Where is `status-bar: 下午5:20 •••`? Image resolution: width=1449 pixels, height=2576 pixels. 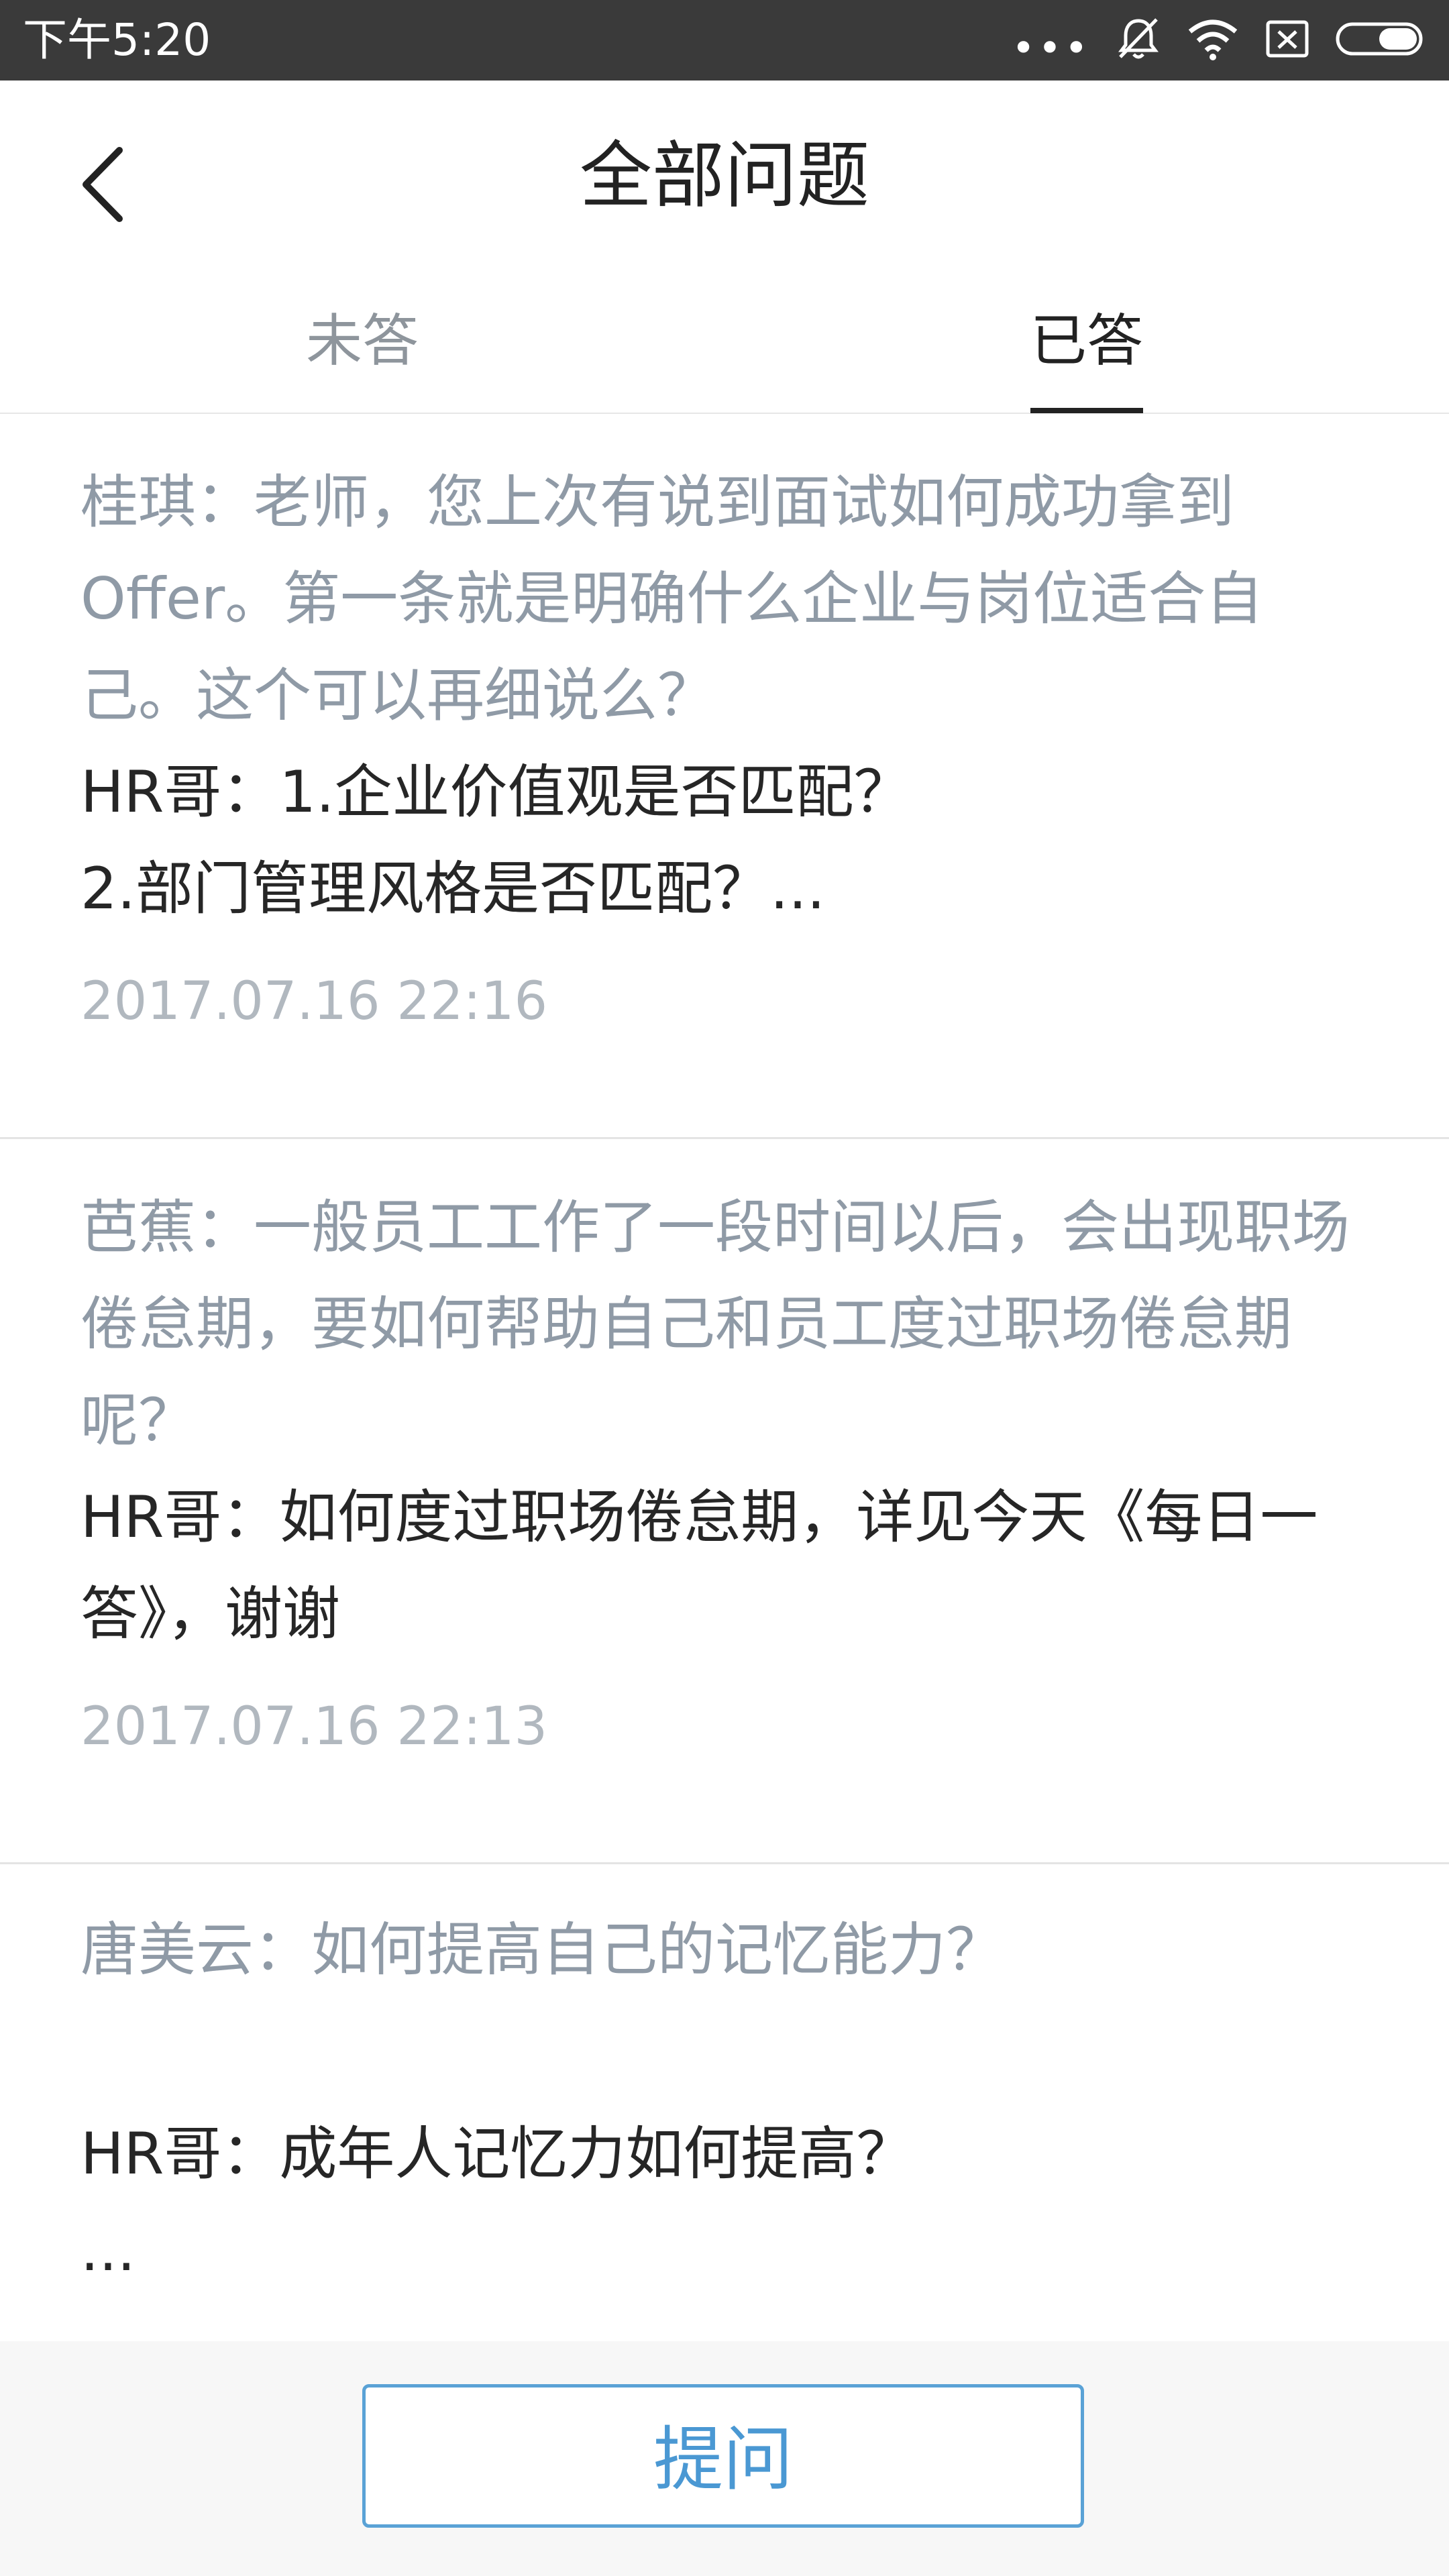 status-bar: 下午5:20 ••• is located at coordinates (724, 40).